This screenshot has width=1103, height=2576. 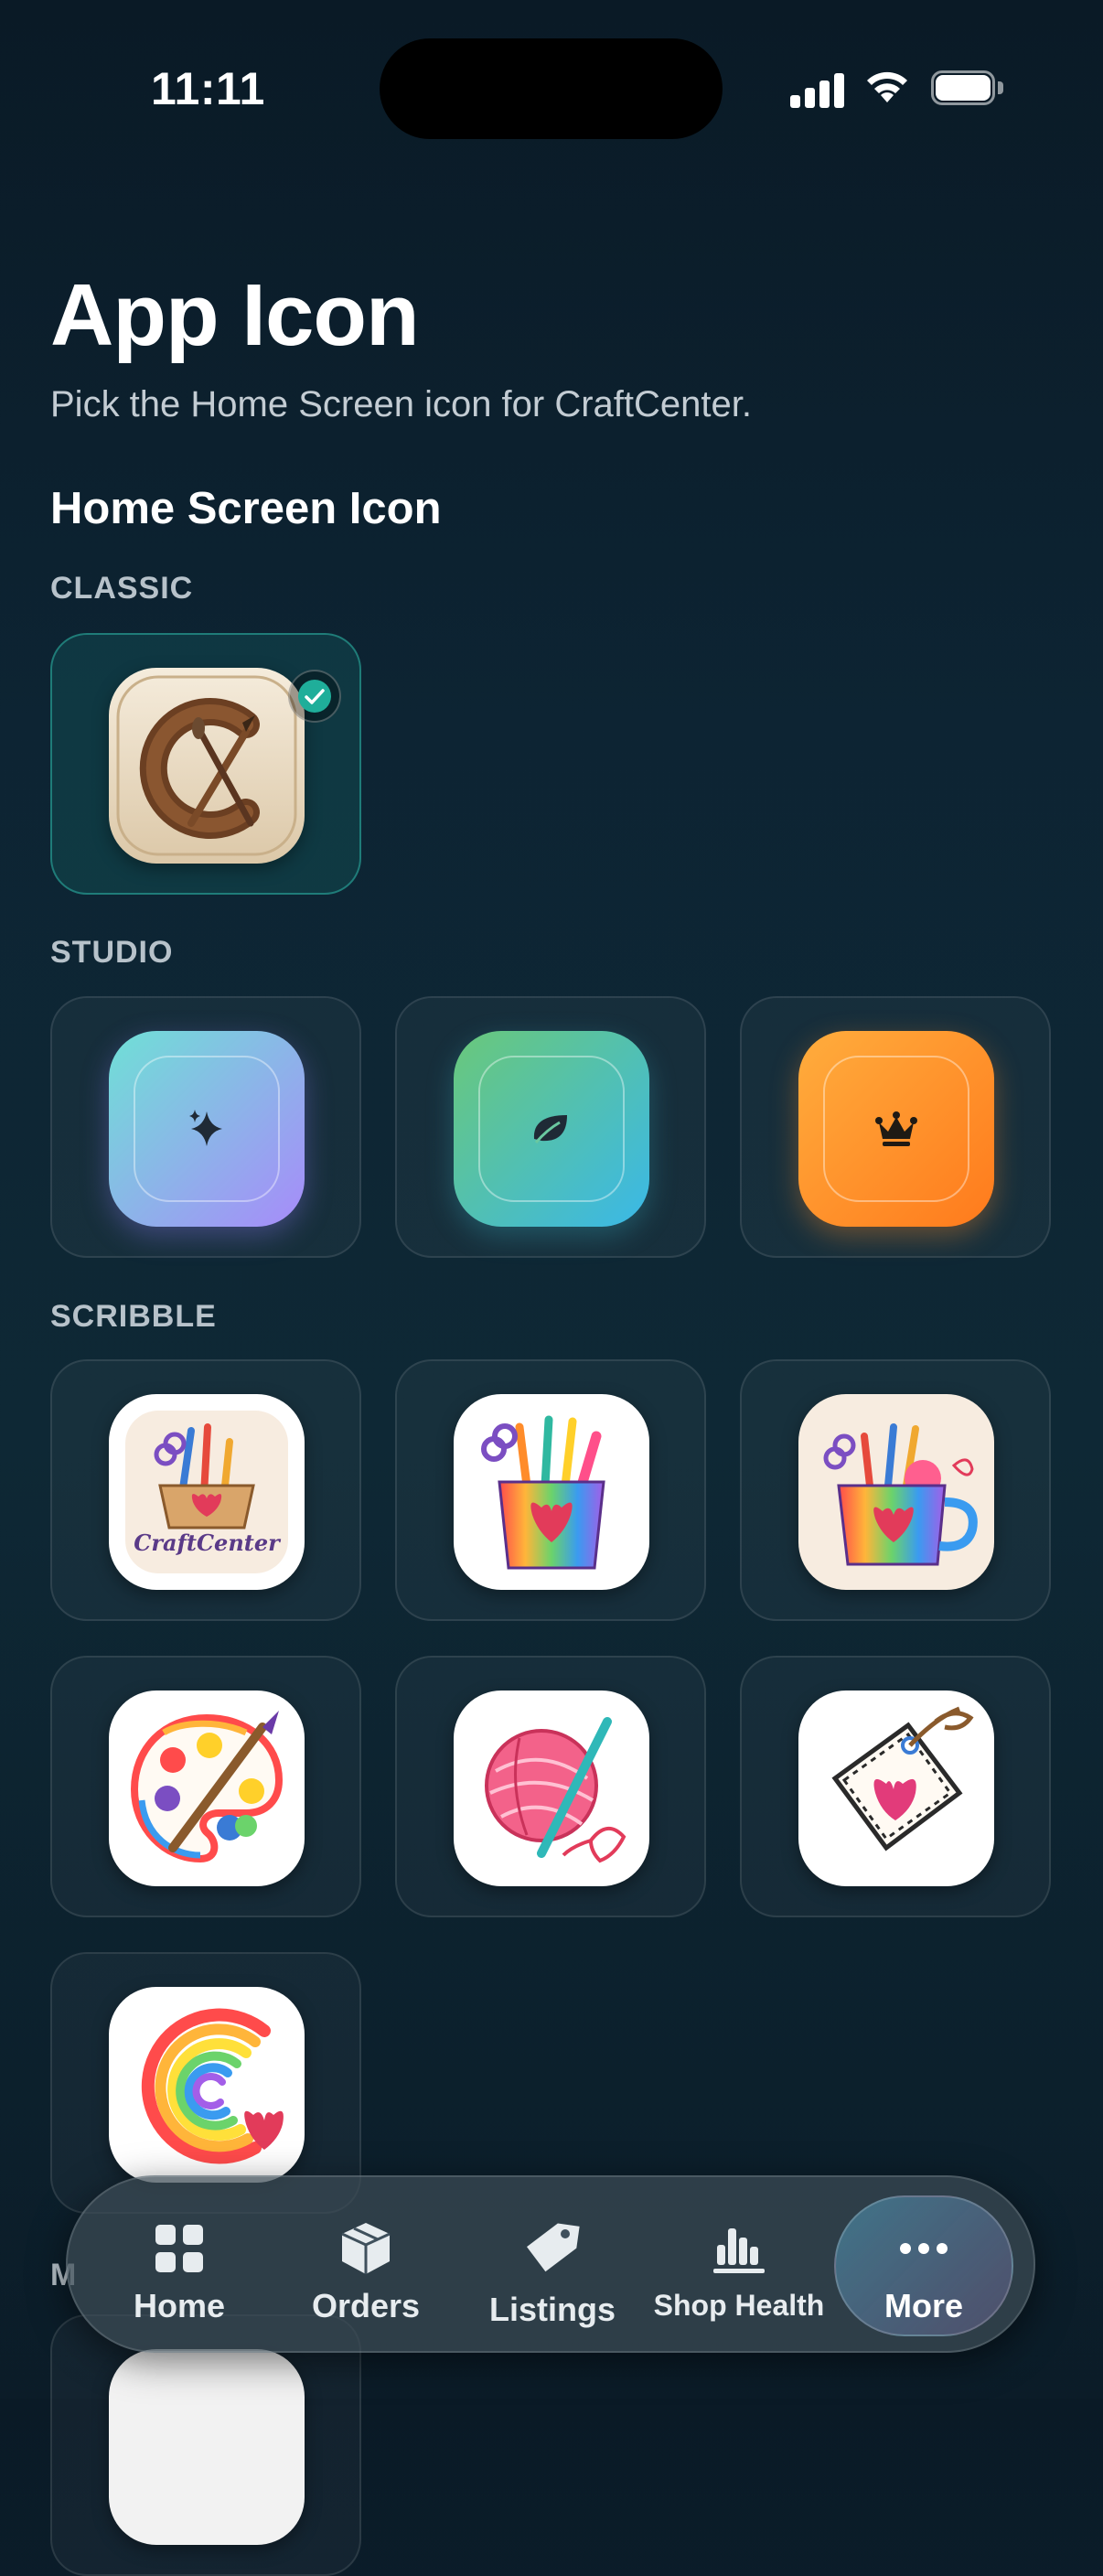 I want to click on selected-check-icon, so click(x=314, y=696).